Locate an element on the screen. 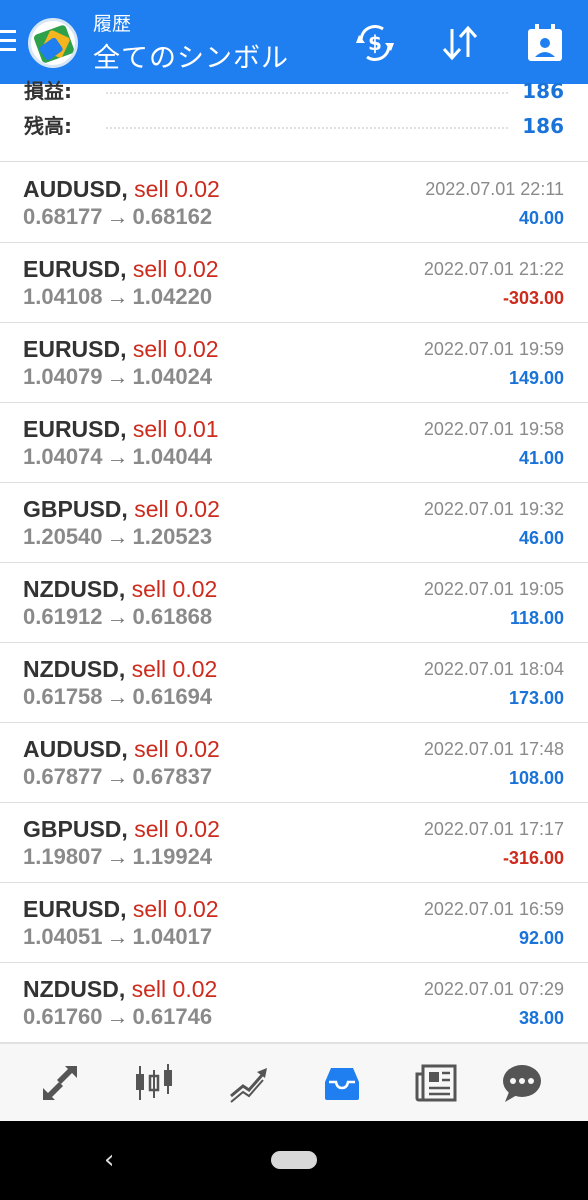 Image resolution: width=588 pixels, height=1200 pixels. news-tab is located at coordinates (436, 1083).